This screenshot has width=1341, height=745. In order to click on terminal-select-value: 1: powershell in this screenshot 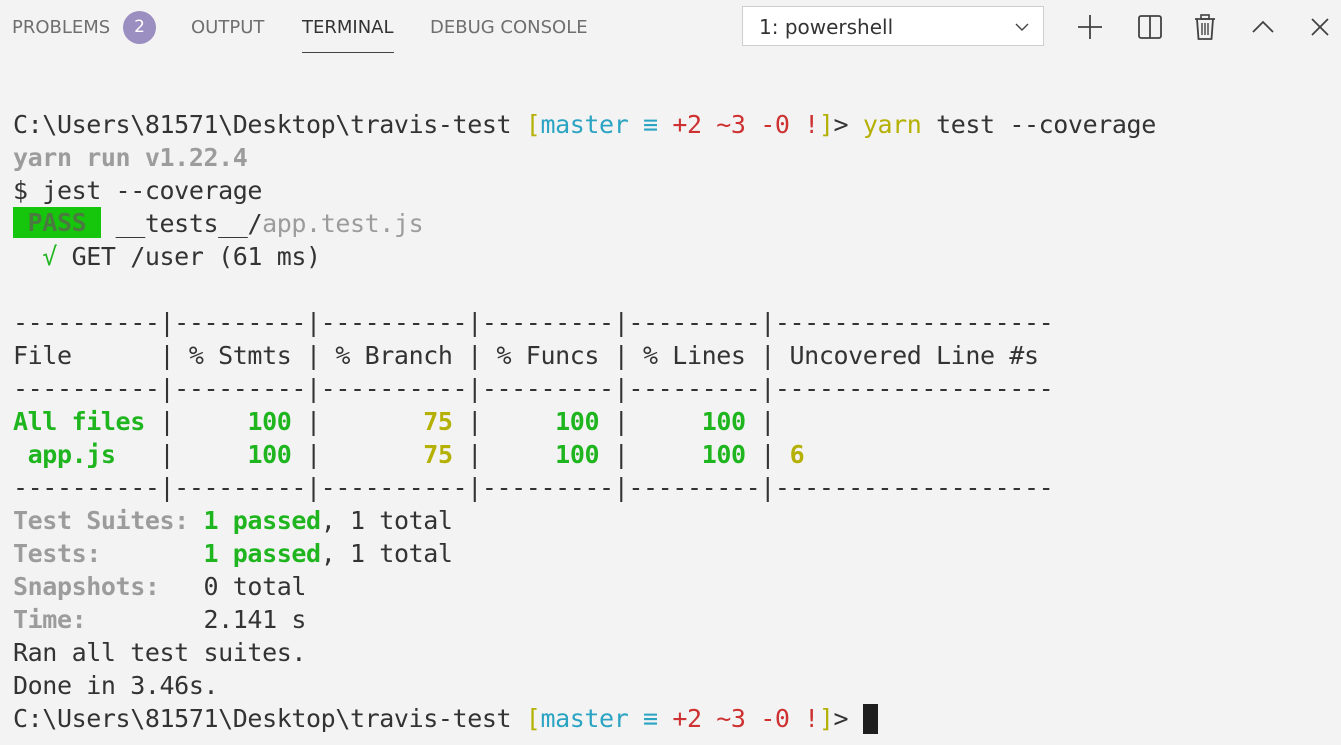, I will do `click(826, 27)`.